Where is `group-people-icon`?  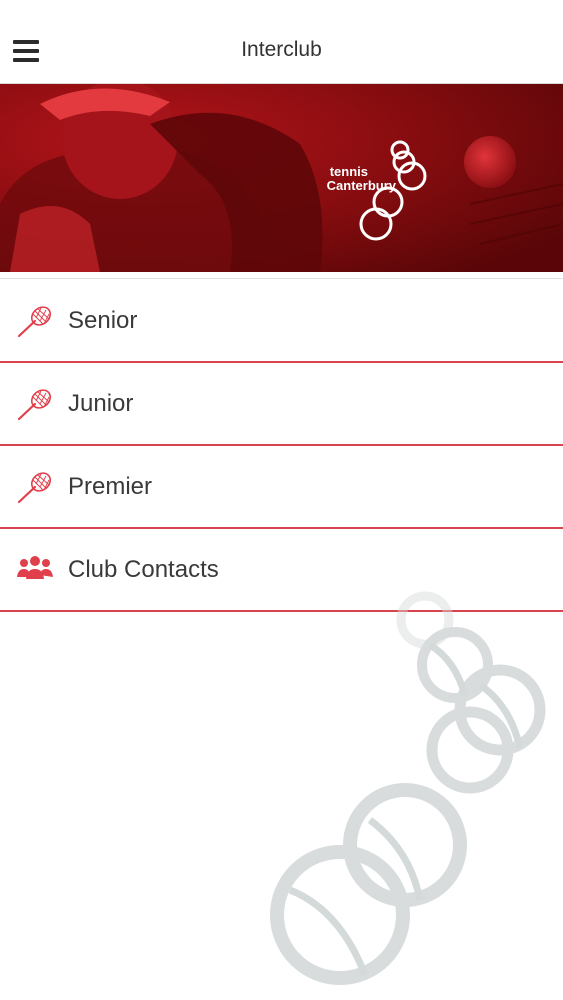 group-people-icon is located at coordinates (35, 567).